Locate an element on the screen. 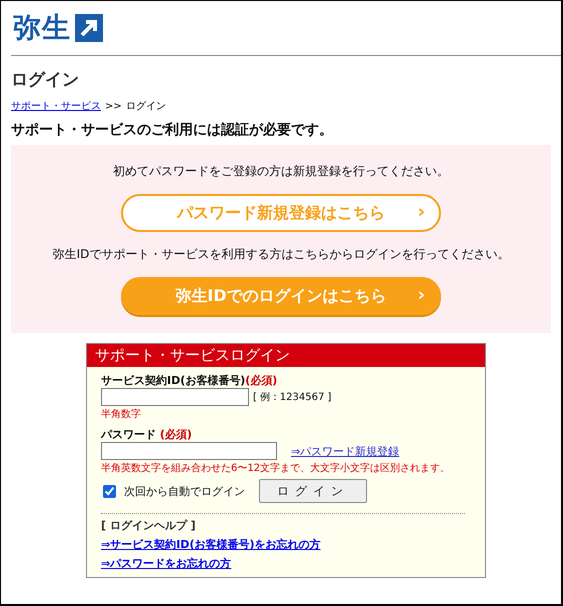 The height and width of the screenshot is (606, 563). hint-text: 半角英数文字を組み合わせた6〜12文字まで、大文字小文字は区別されます。 is located at coordinates (276, 468).